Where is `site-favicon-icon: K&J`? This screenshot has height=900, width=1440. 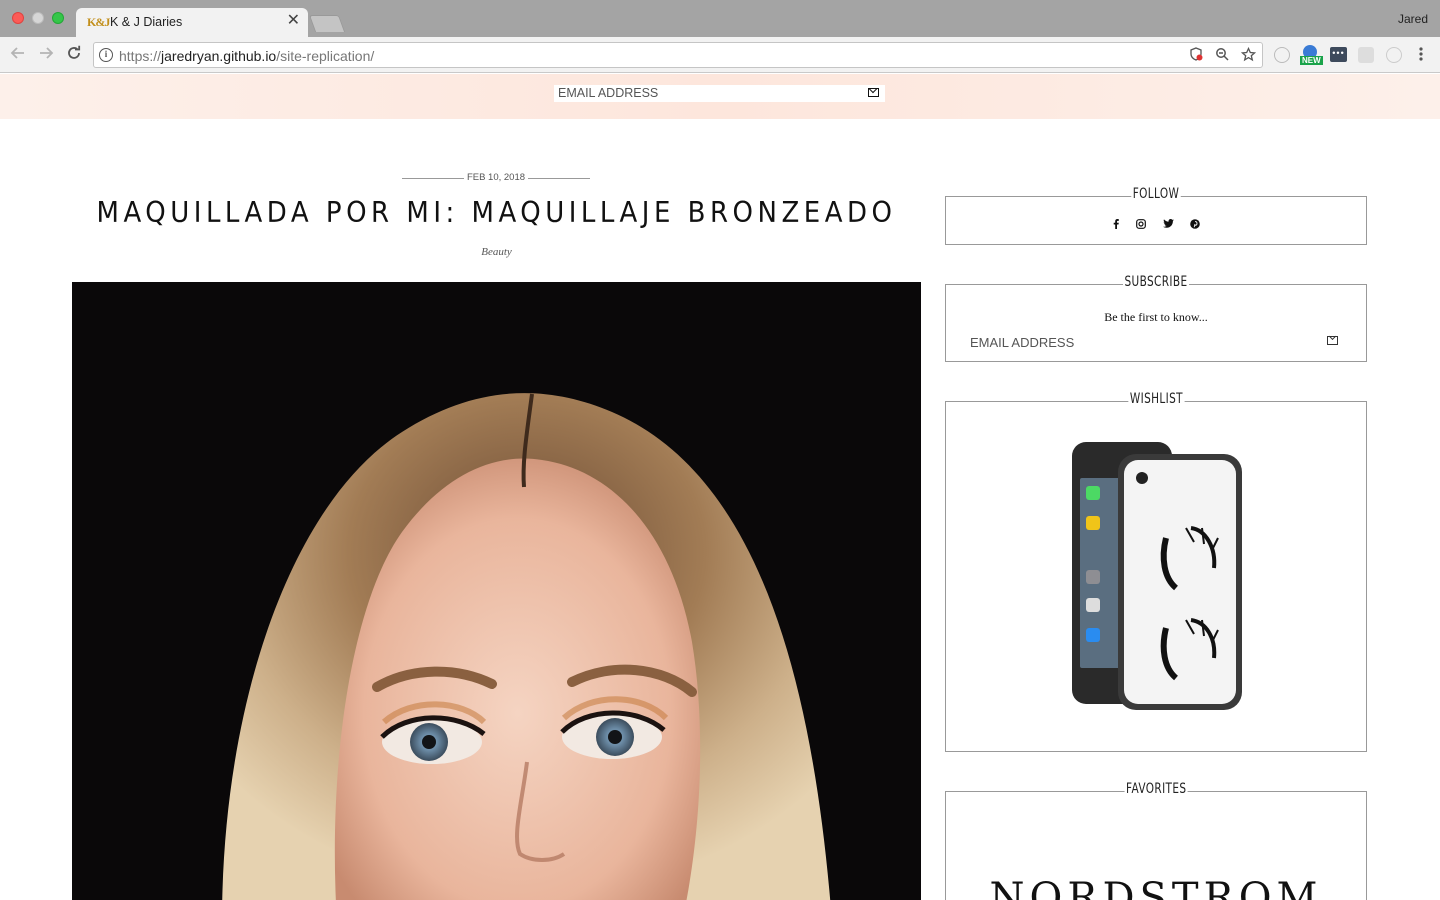
site-favicon-icon: K&J is located at coordinates (98, 22).